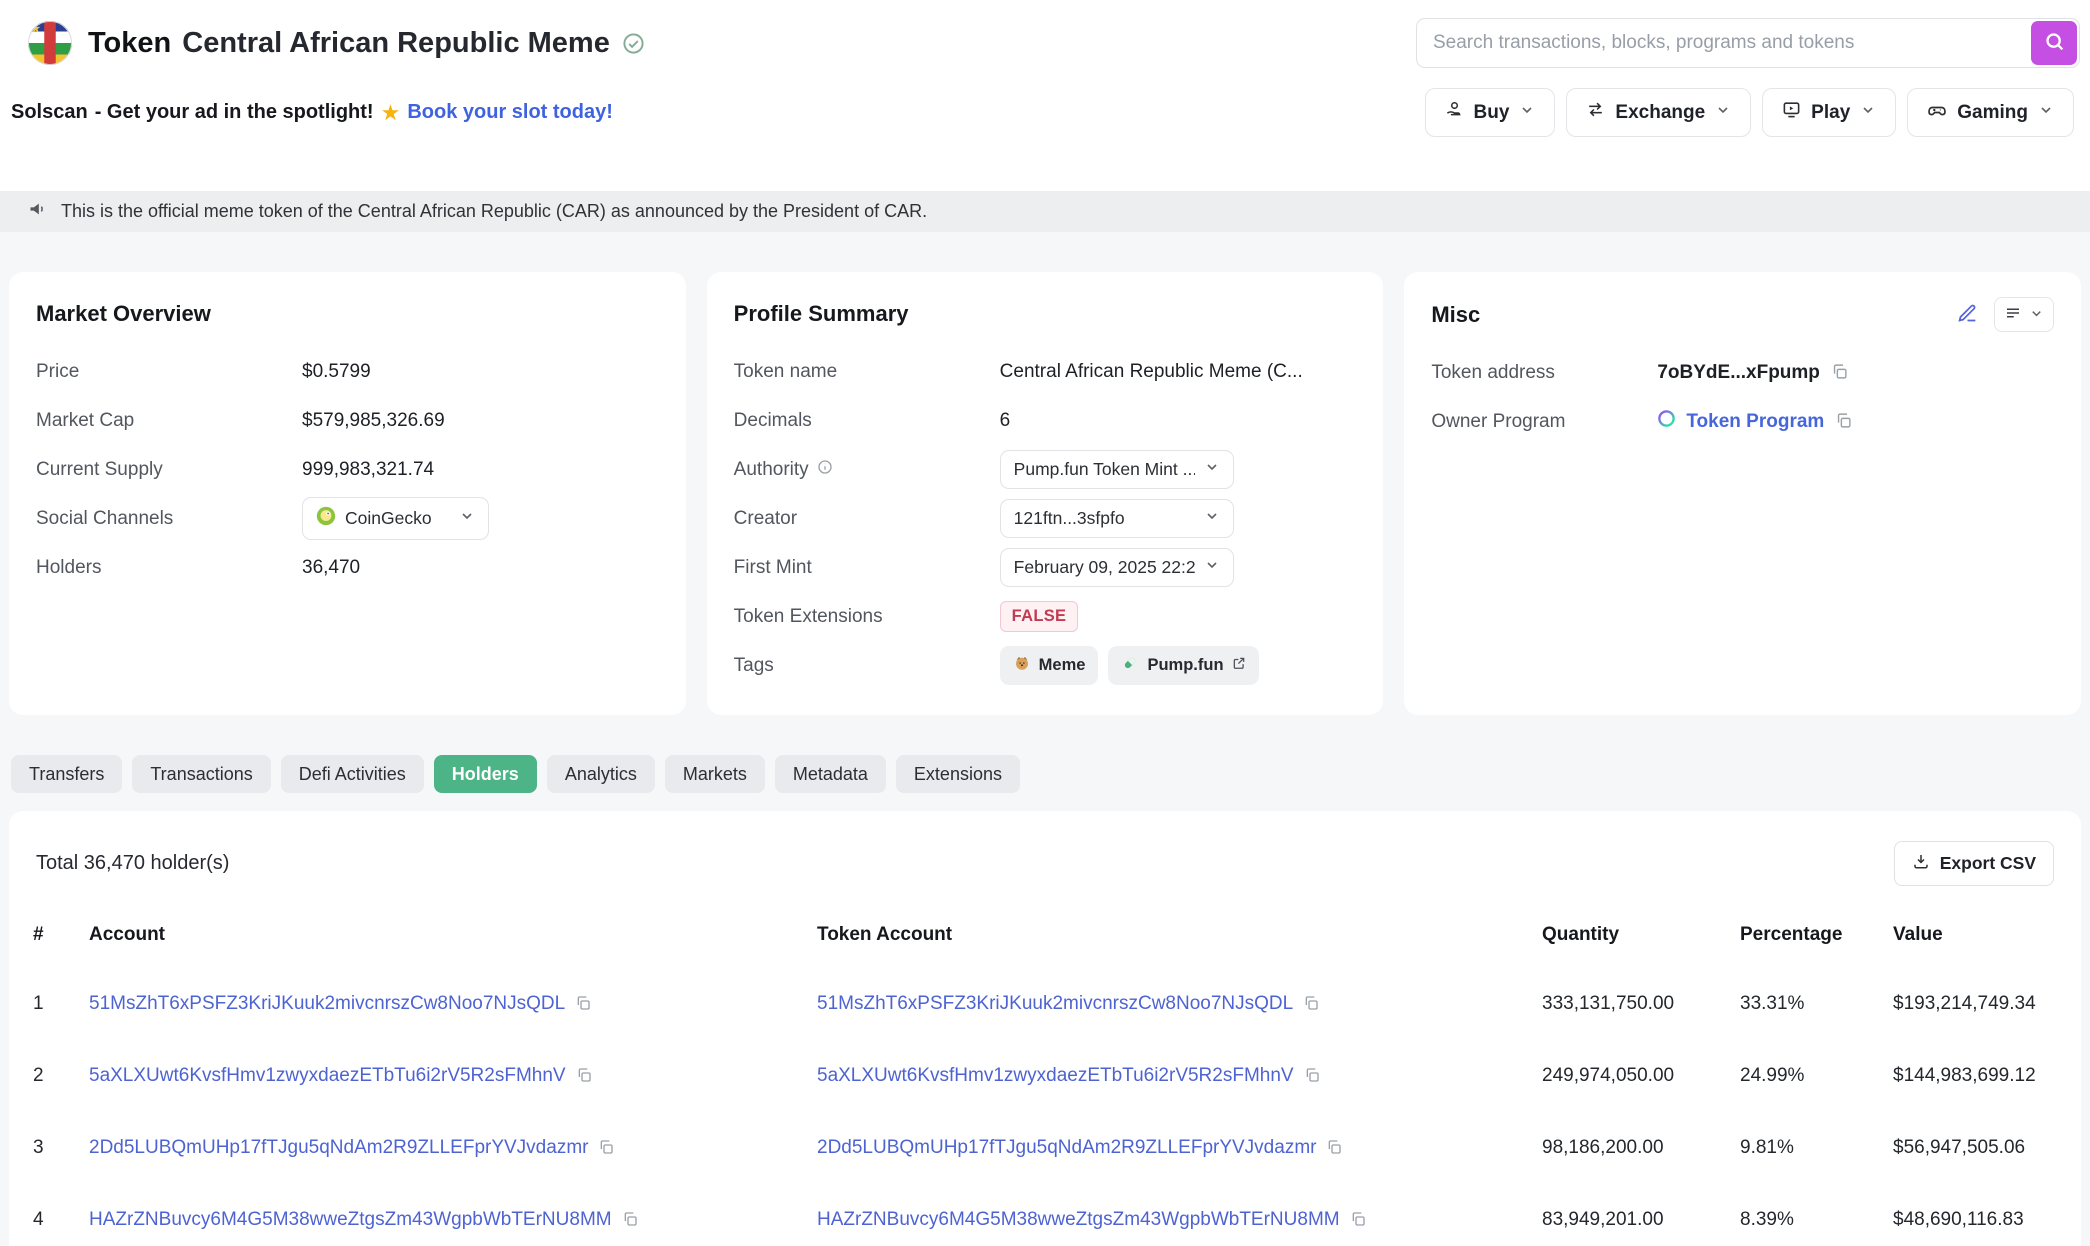 This screenshot has height=1246, width=2090. I want to click on creator-value: 121ftn...3sfpfo, so click(1069, 518).